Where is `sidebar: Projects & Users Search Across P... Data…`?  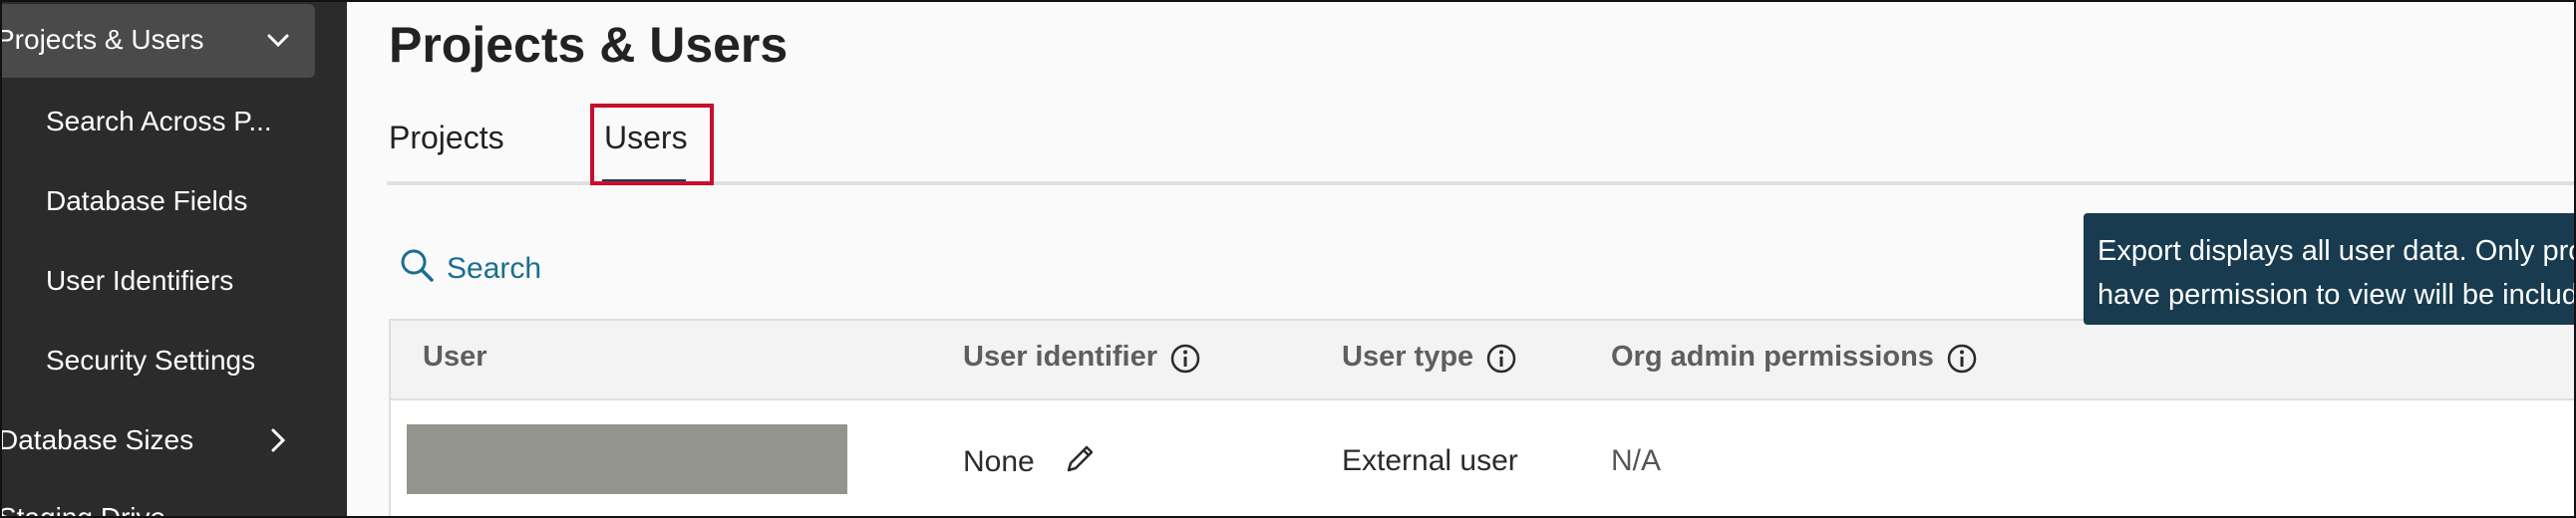 sidebar: Projects & Users Search Across P... Data… is located at coordinates (173, 260).